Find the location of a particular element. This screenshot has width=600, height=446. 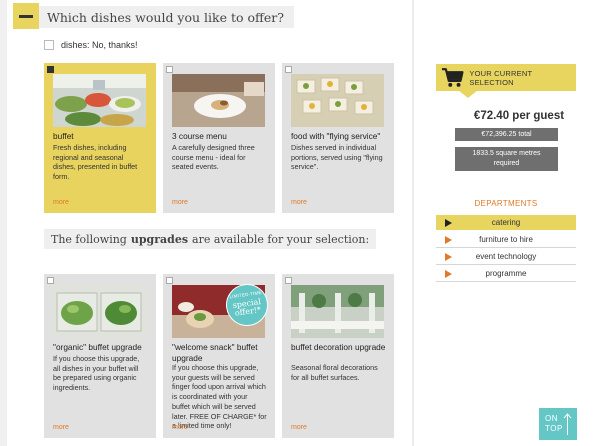

price-per-guest: €72.40 per guest is located at coordinates (519, 116).